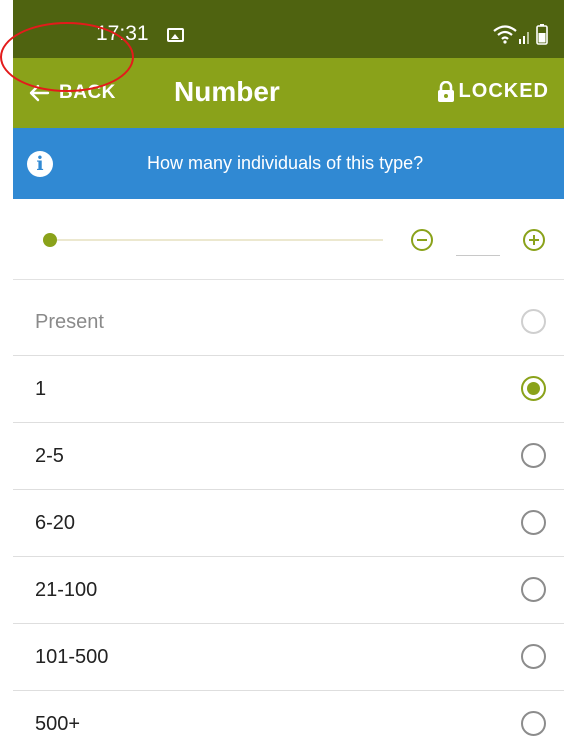  I want to click on status-bar: 17:31, so click(288, 29).